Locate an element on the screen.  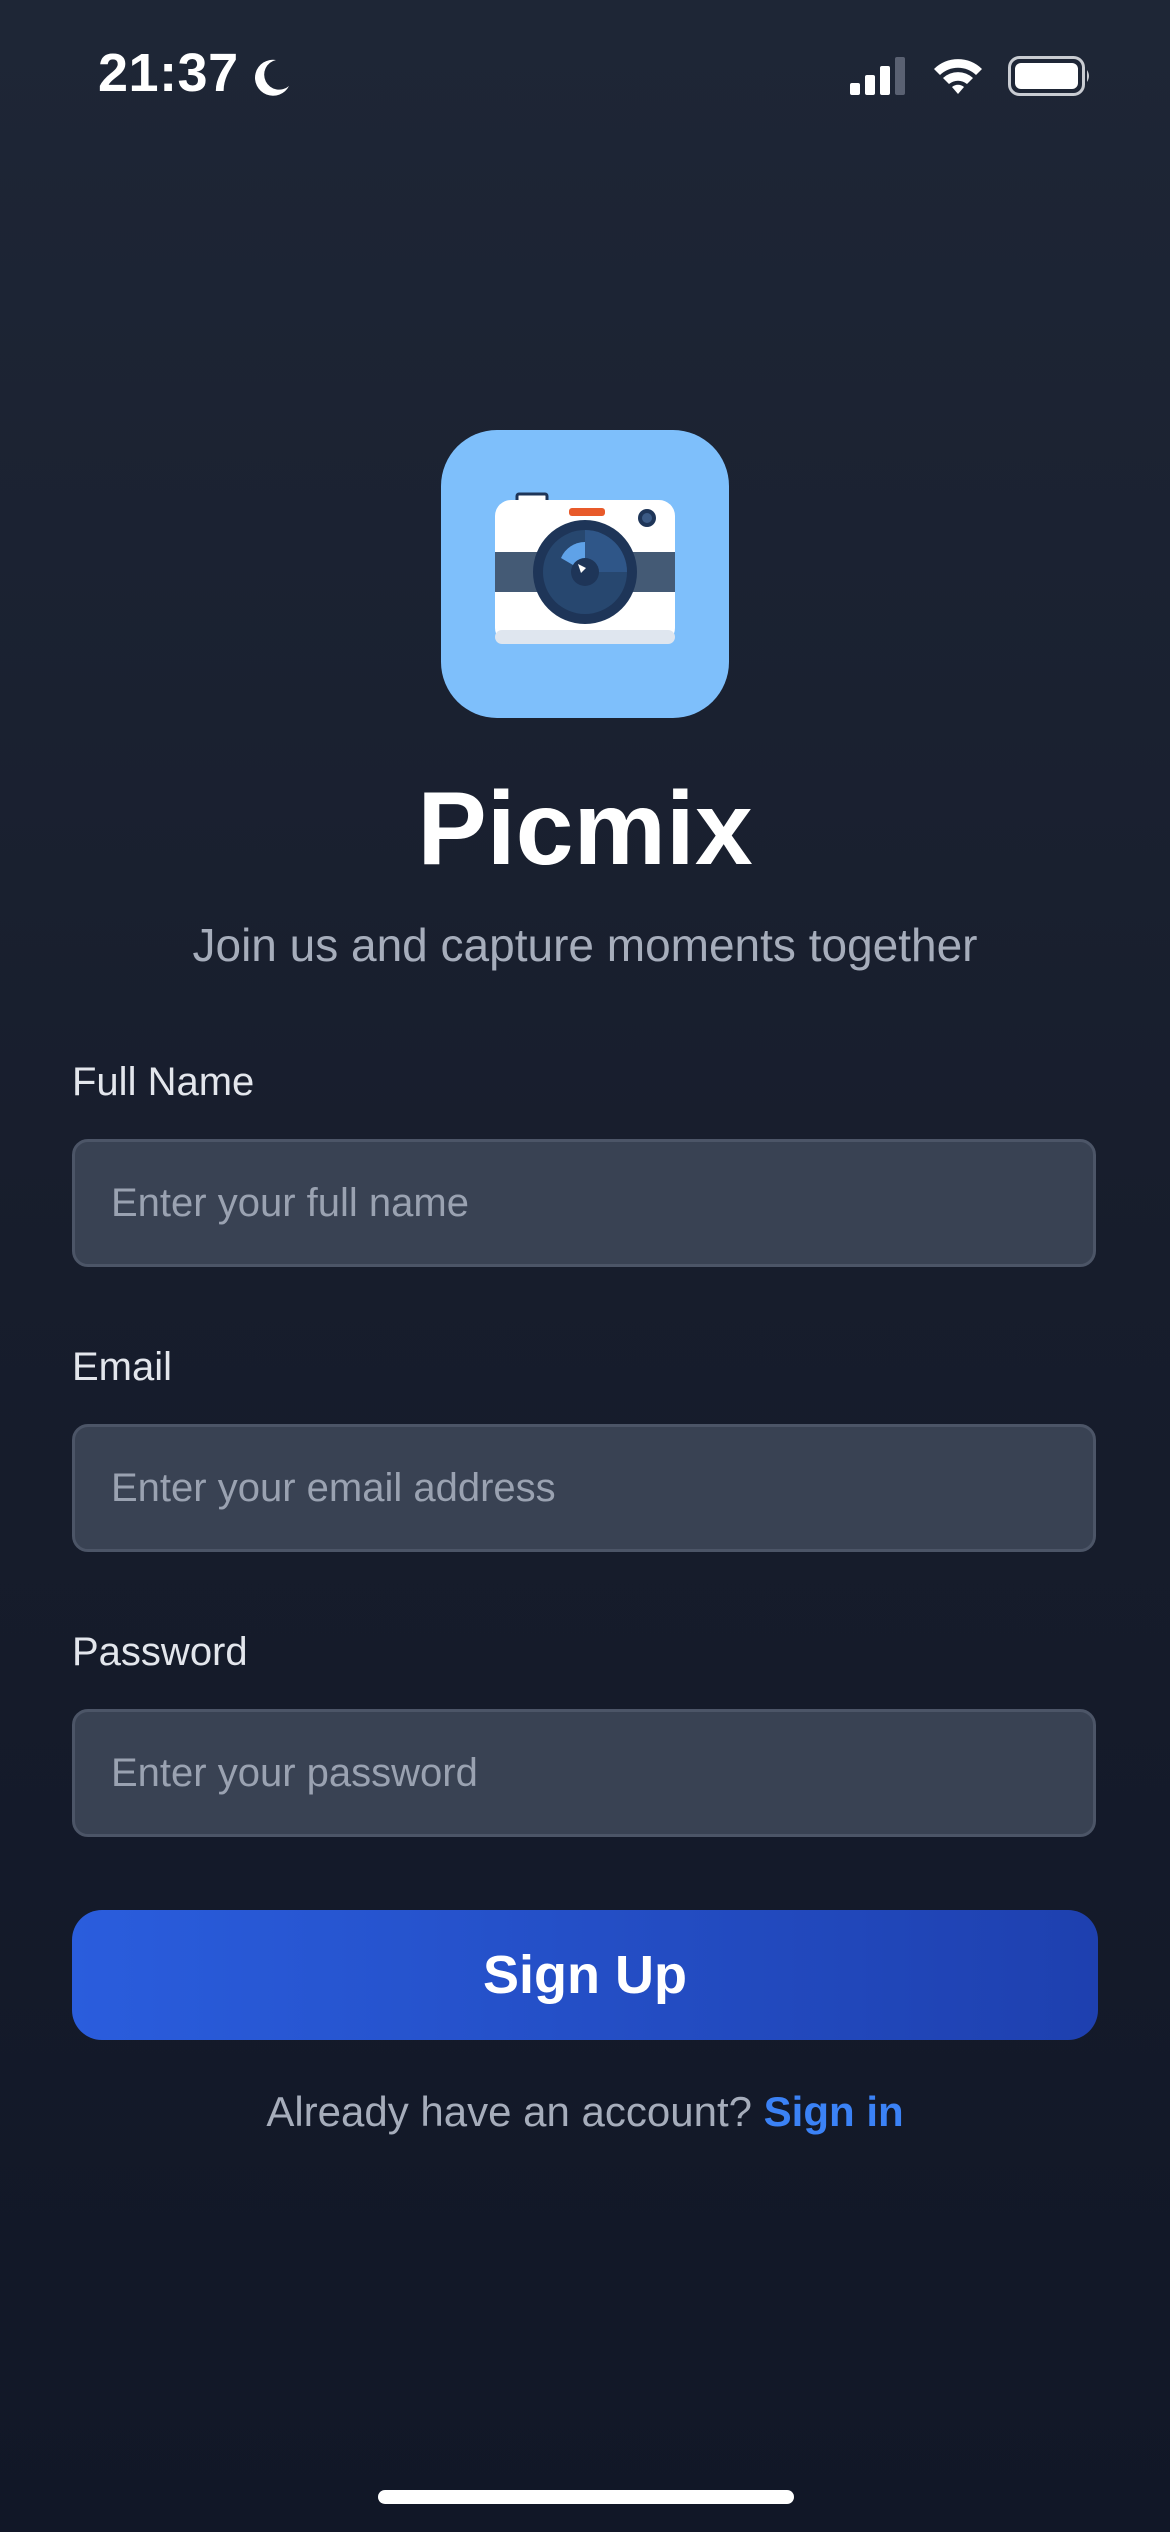
home-indicator is located at coordinates (586, 2497).